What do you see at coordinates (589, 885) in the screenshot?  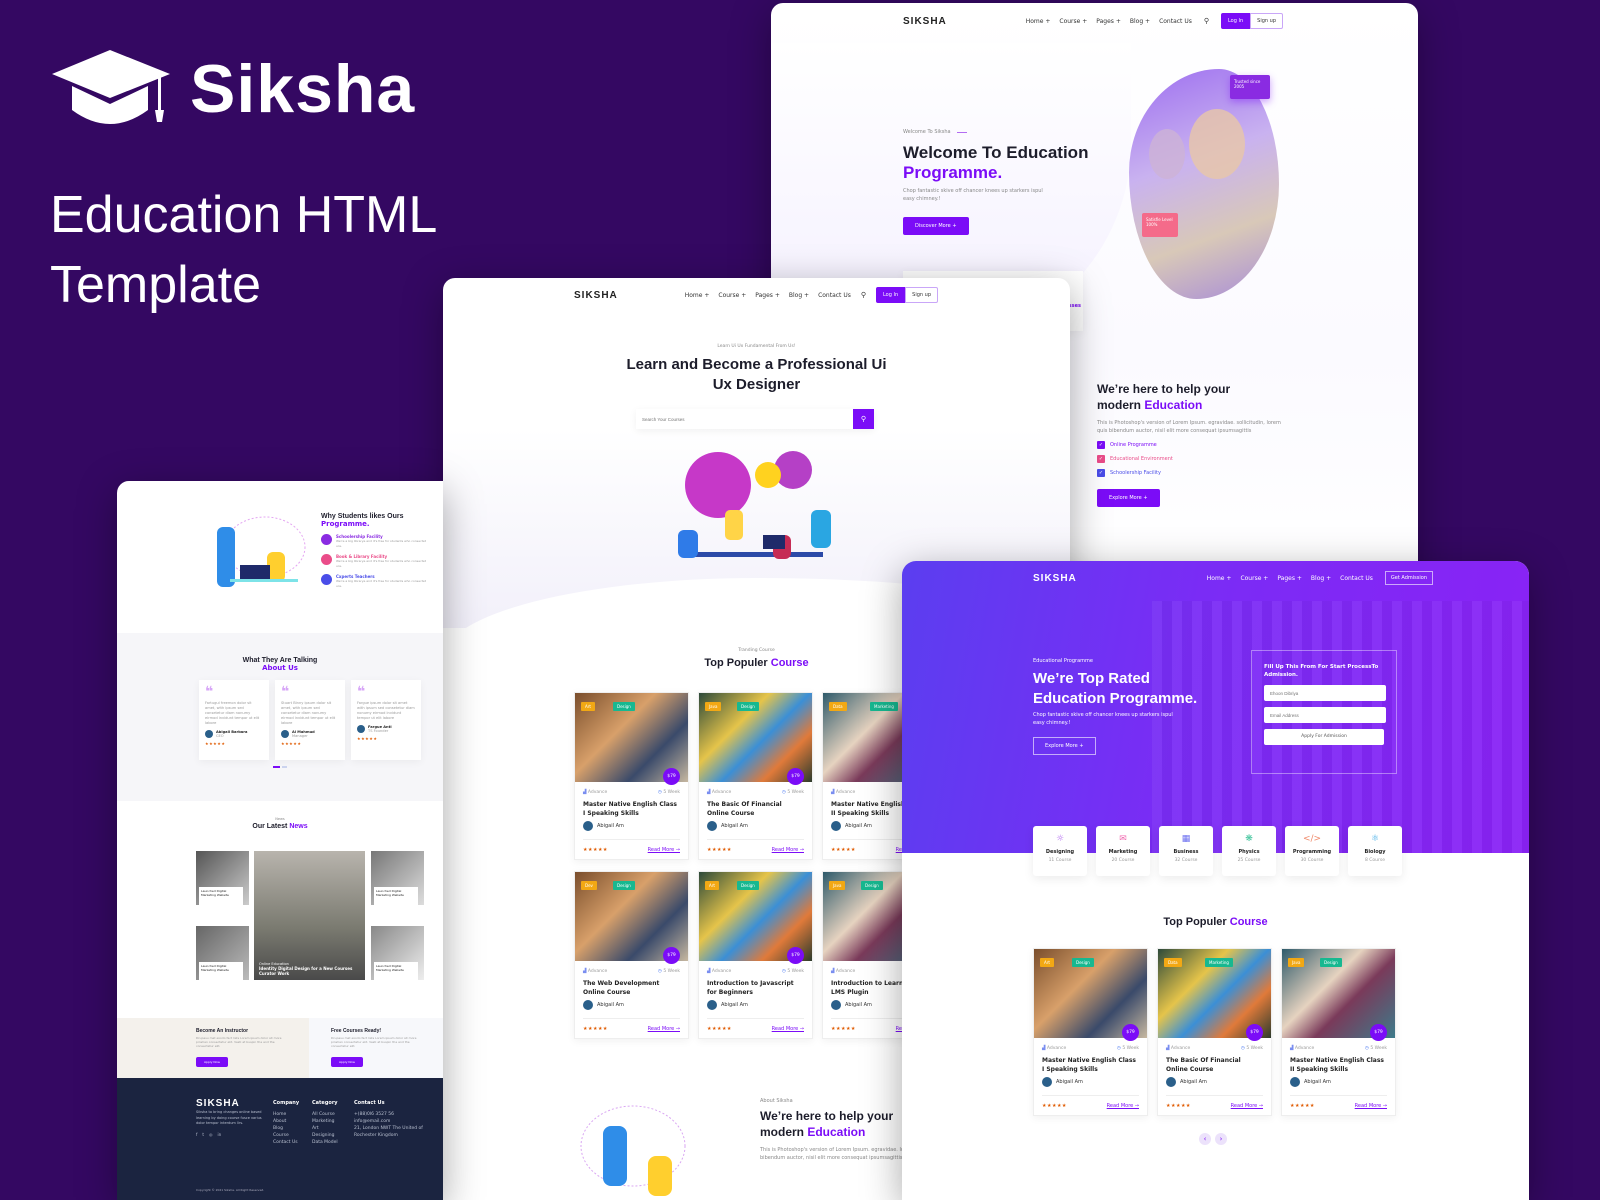 I see `course-tag: Dev` at bounding box center [589, 885].